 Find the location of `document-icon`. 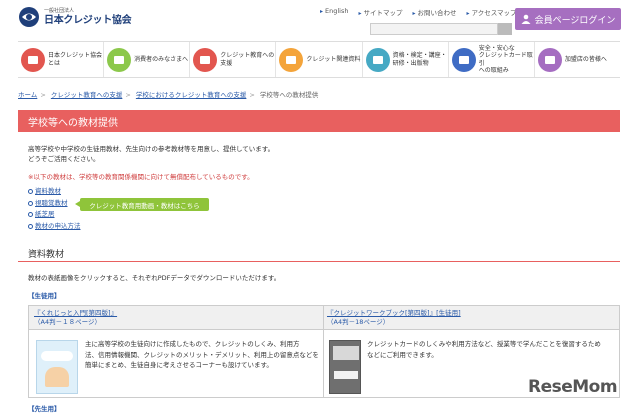

document-icon is located at coordinates (291, 59).